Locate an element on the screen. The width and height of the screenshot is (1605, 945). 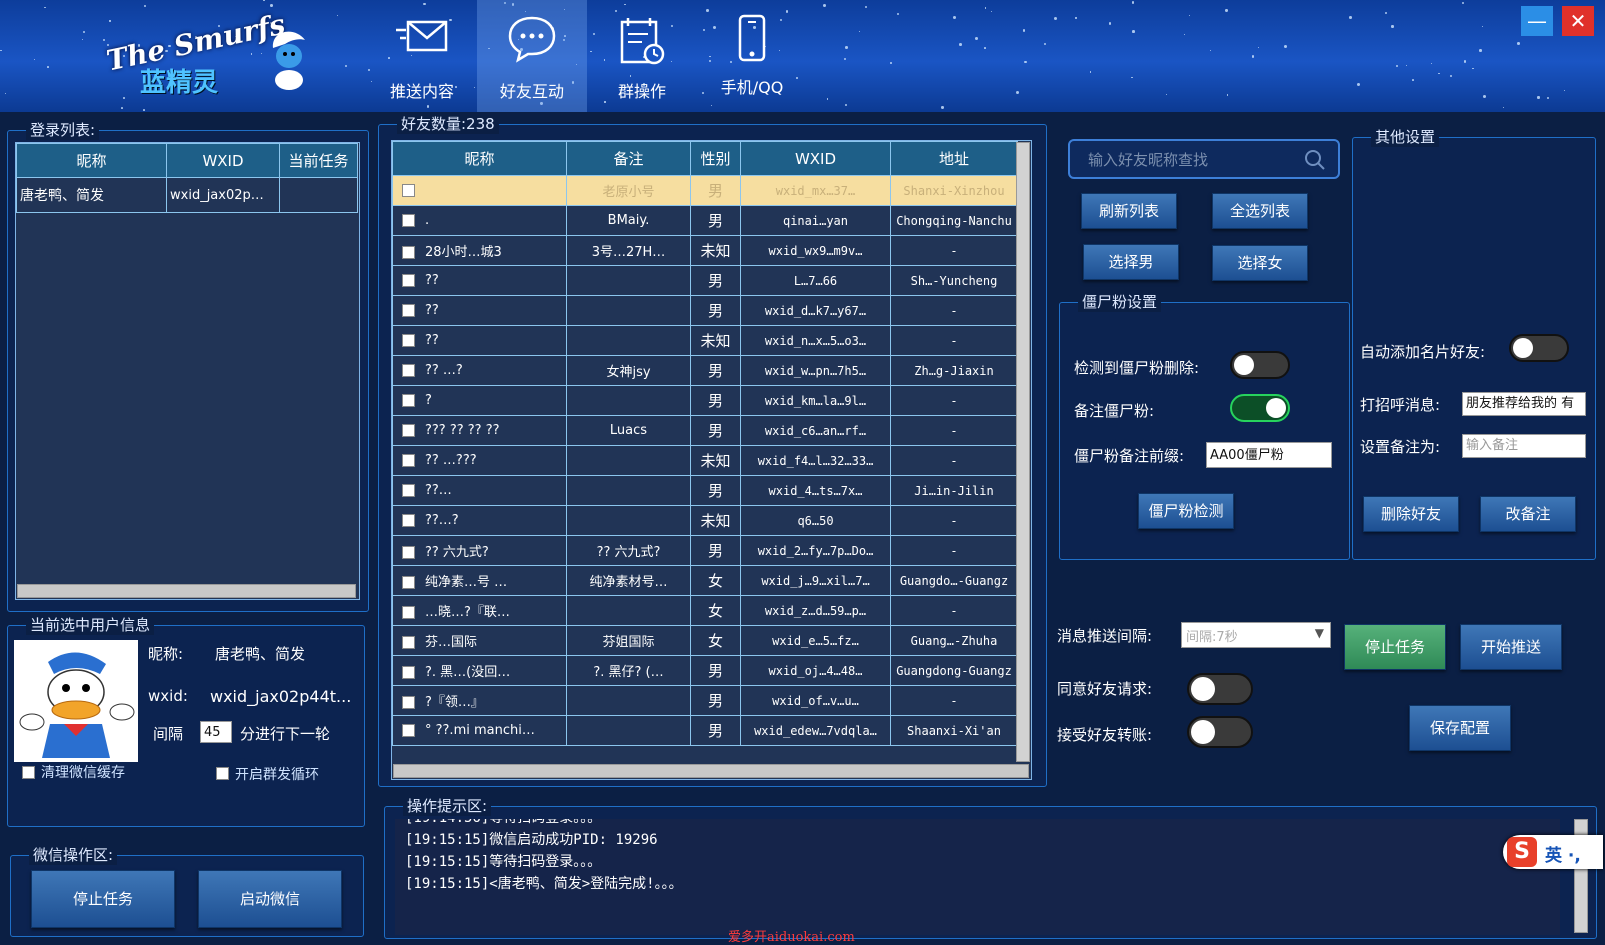
table-row: ?『领…』 男 wxid_of…v…u… - is located at coordinates (705, 700).